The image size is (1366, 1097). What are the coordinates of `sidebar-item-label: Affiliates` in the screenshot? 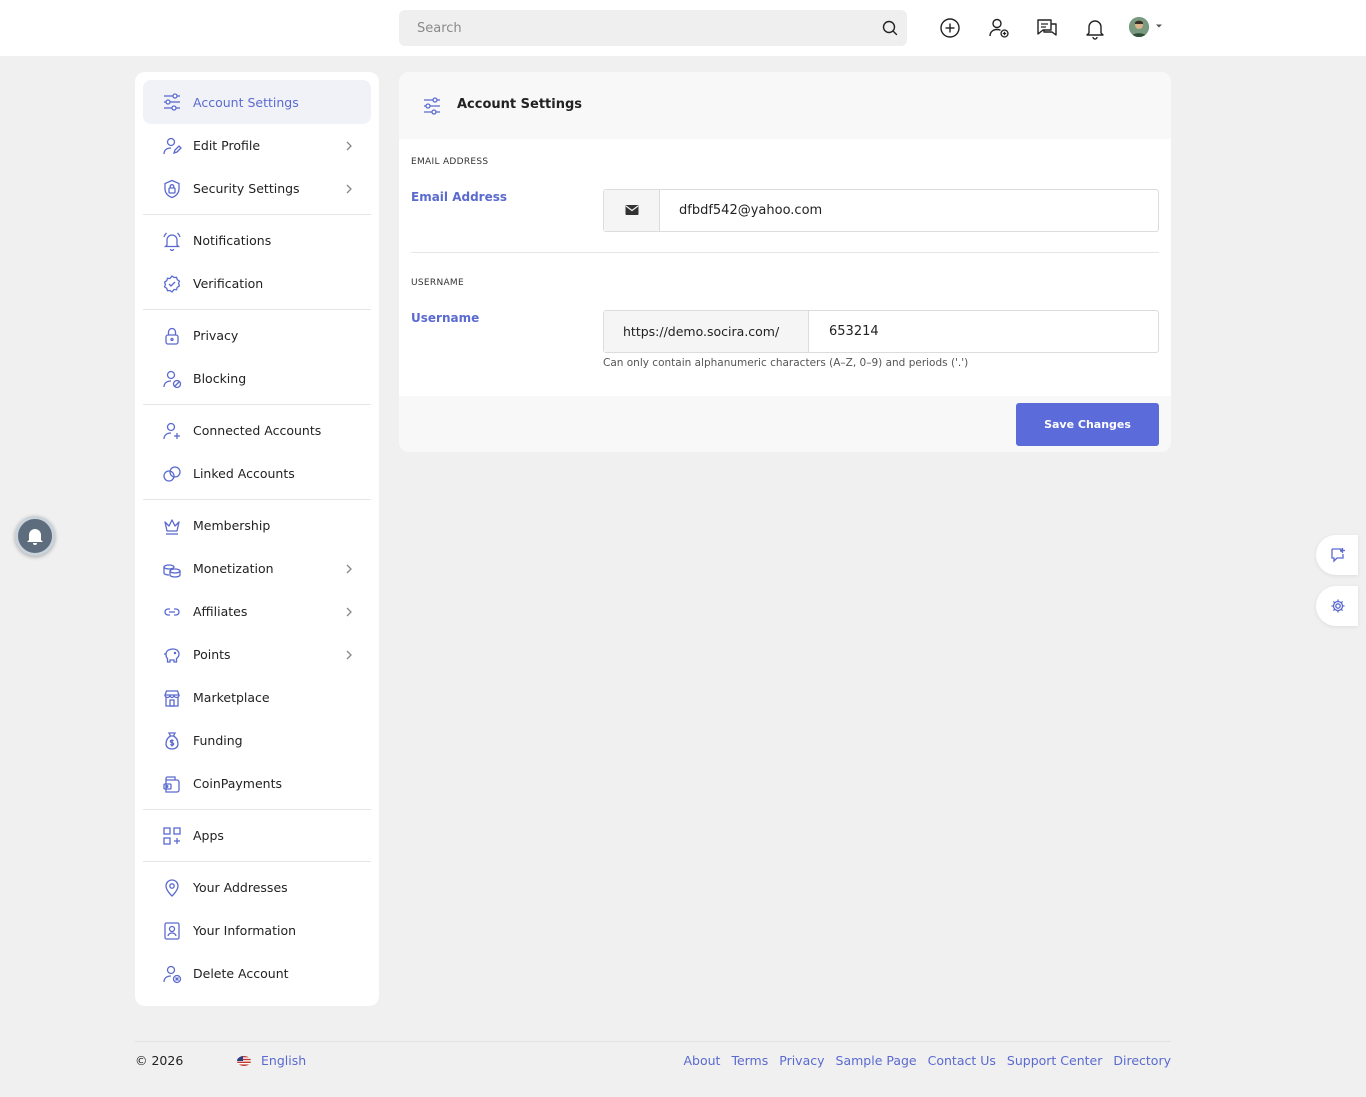 It's located at (220, 611).